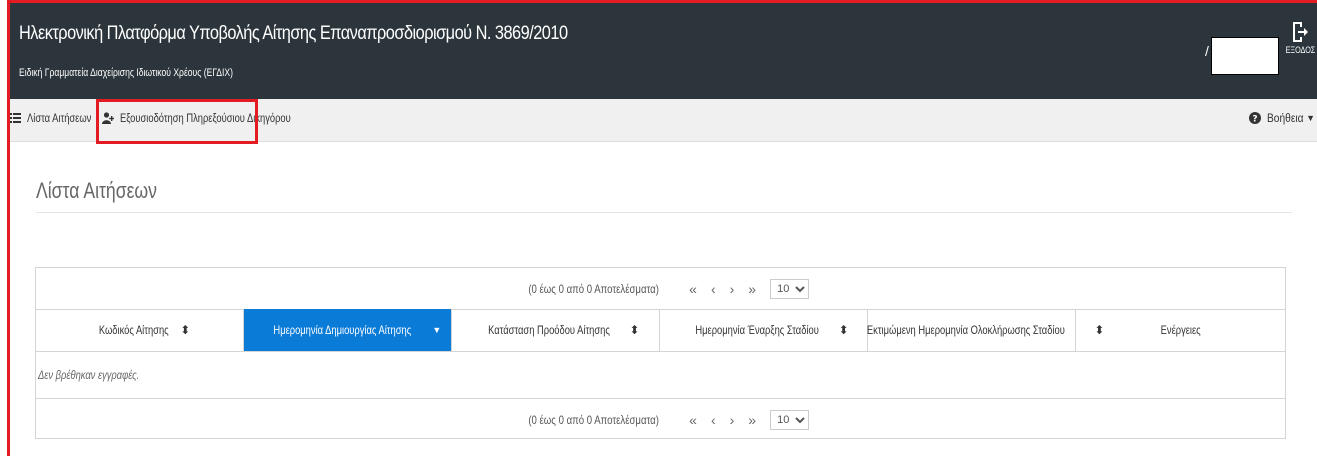 The image size is (1317, 456). What do you see at coordinates (764, 330) in the screenshot?
I see `col-stage-start-date: Ημερομηνία Έναρξης Σταδίου ⬍` at bounding box center [764, 330].